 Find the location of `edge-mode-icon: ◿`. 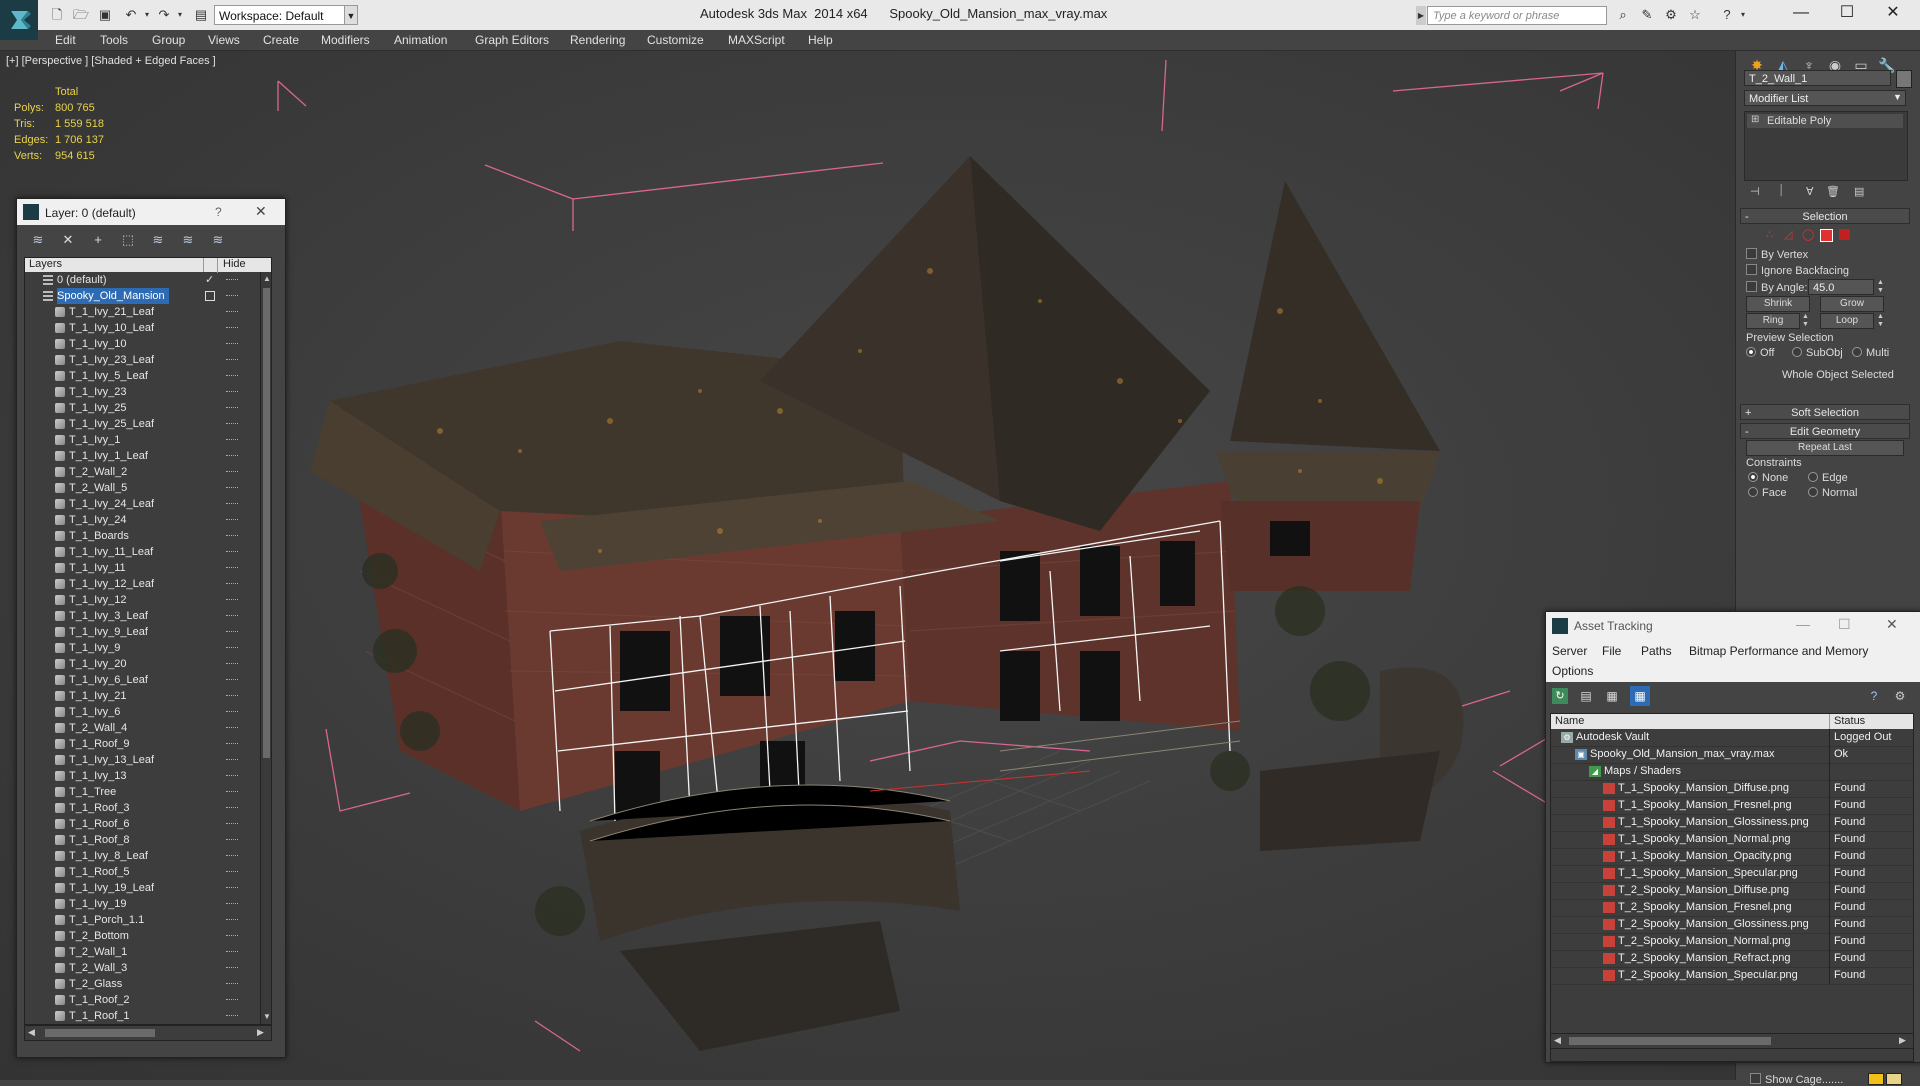

edge-mode-icon: ◿ is located at coordinates (1788, 234).